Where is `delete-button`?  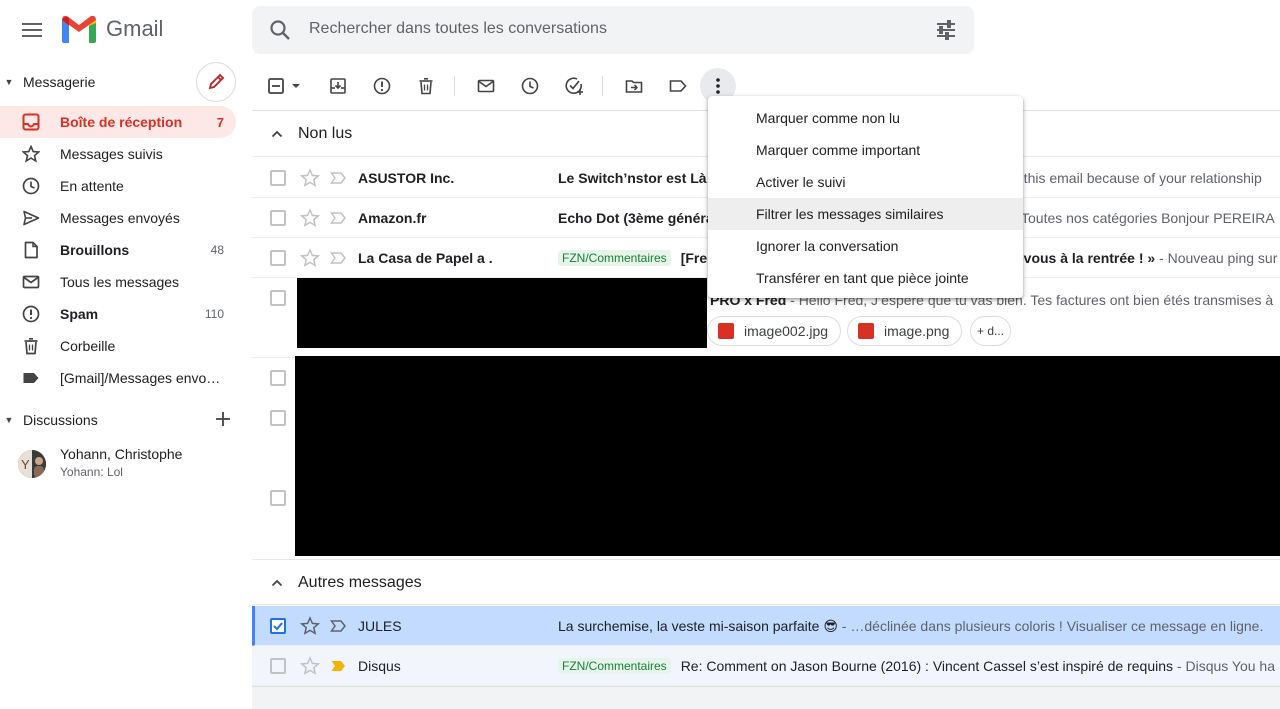
delete-button is located at coordinates (426, 86).